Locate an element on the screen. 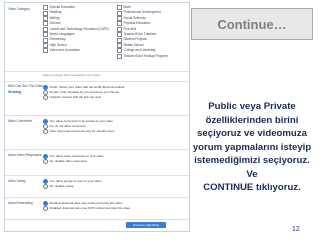 This screenshot has width=320, height=240. note-line: istemediğimizi seçiyoruz. Ve is located at coordinates (252, 167).